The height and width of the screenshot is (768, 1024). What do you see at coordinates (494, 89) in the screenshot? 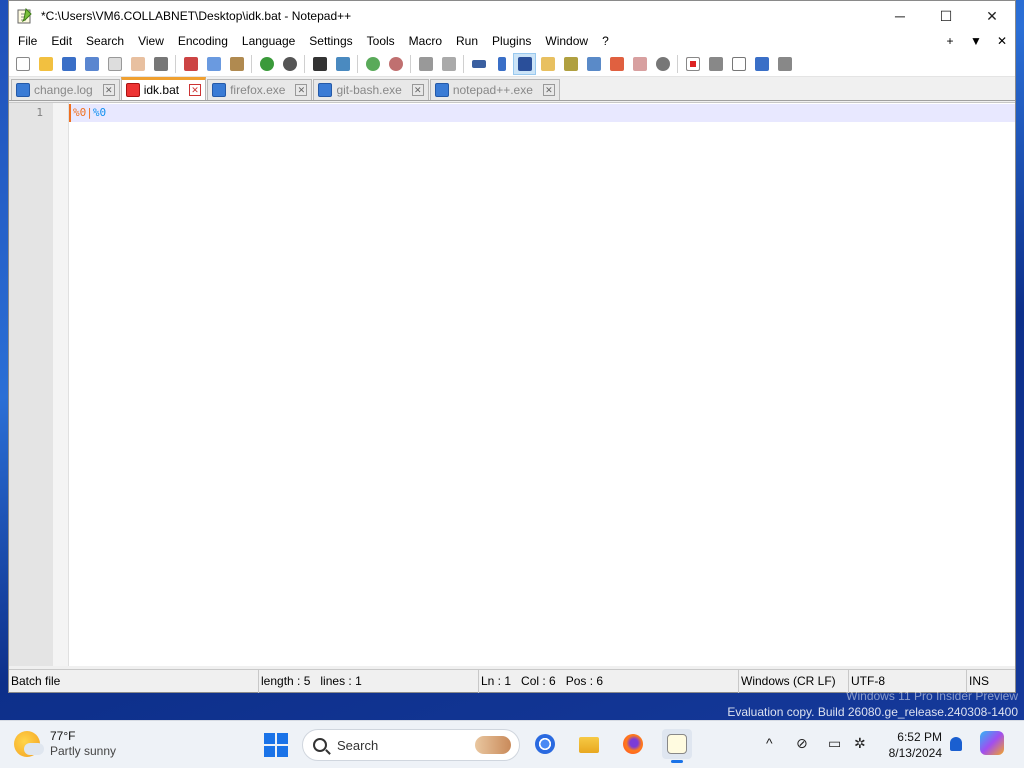
I see `tab-notepad-plus-plus-exe: notepad++.exe ✕` at bounding box center [494, 89].